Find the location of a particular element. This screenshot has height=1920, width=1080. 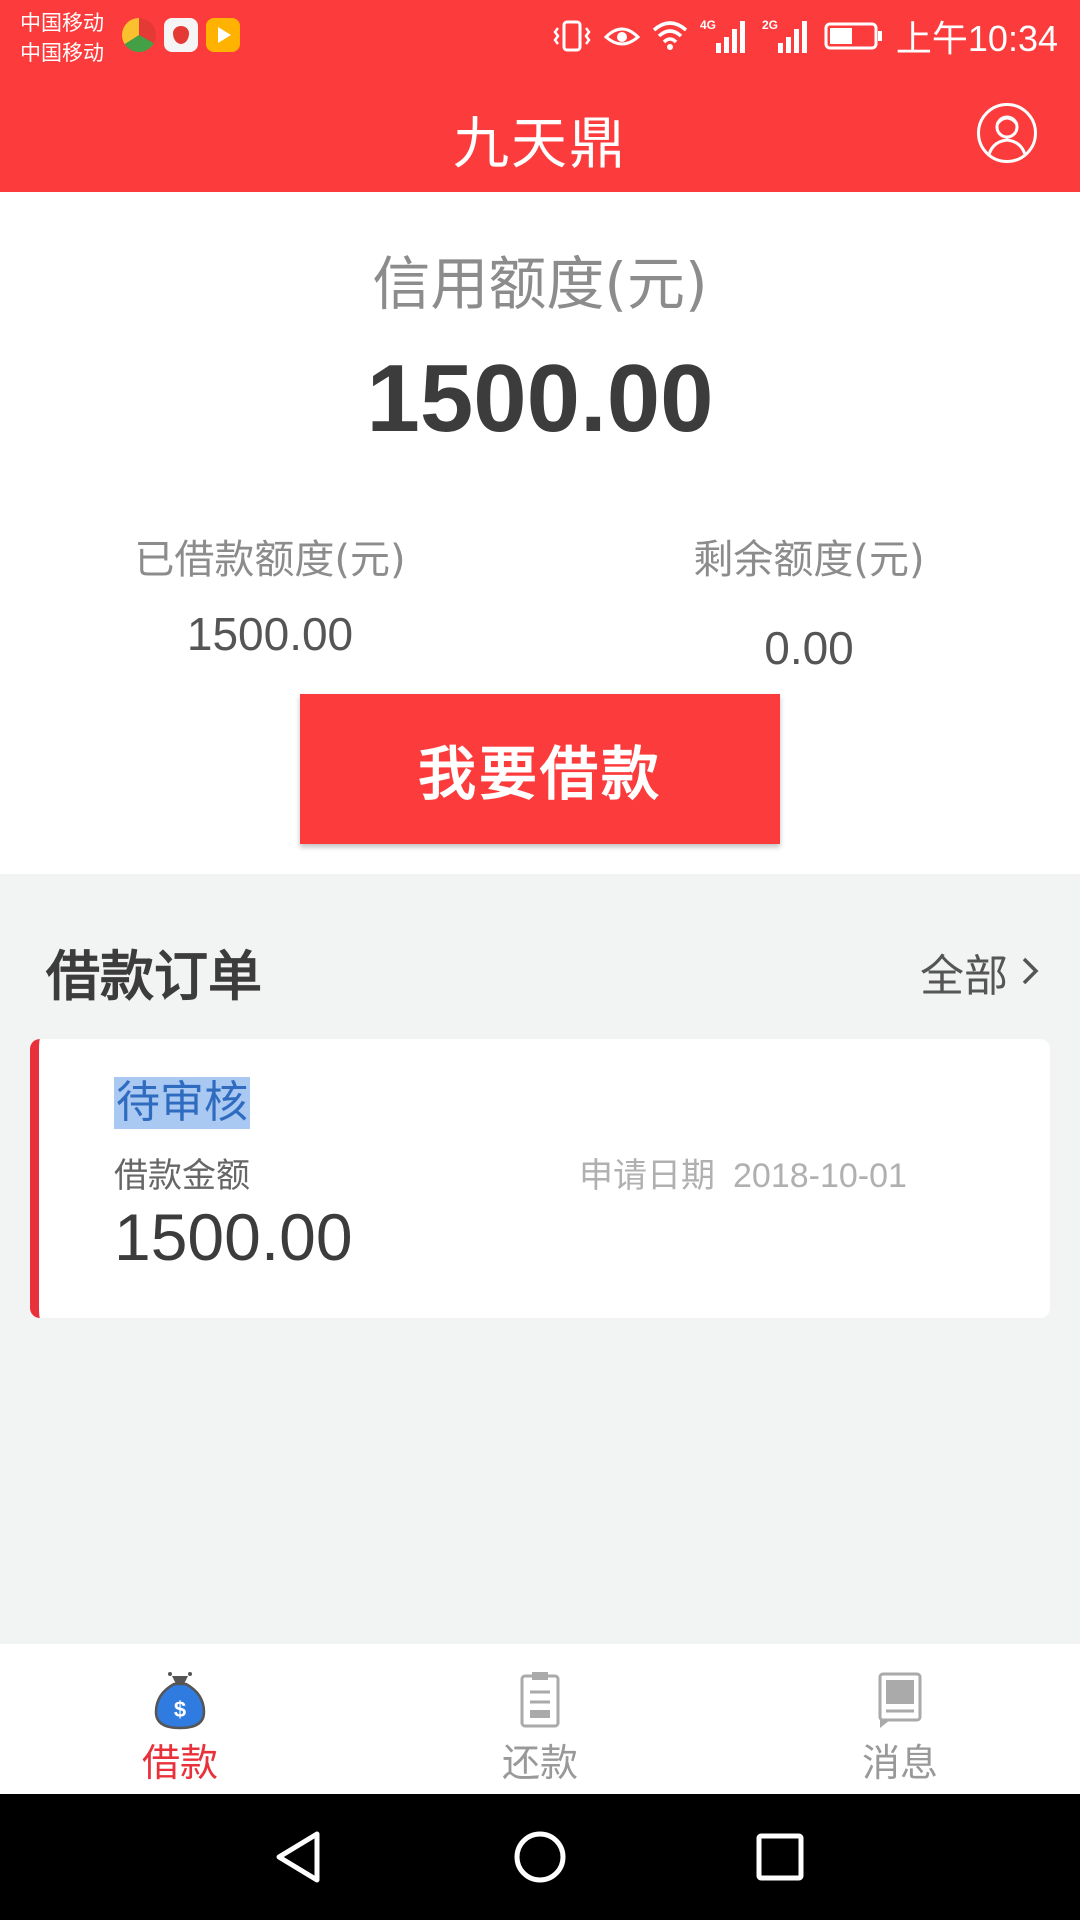

order-amount-value: 1500.00 is located at coordinates (233, 1237).